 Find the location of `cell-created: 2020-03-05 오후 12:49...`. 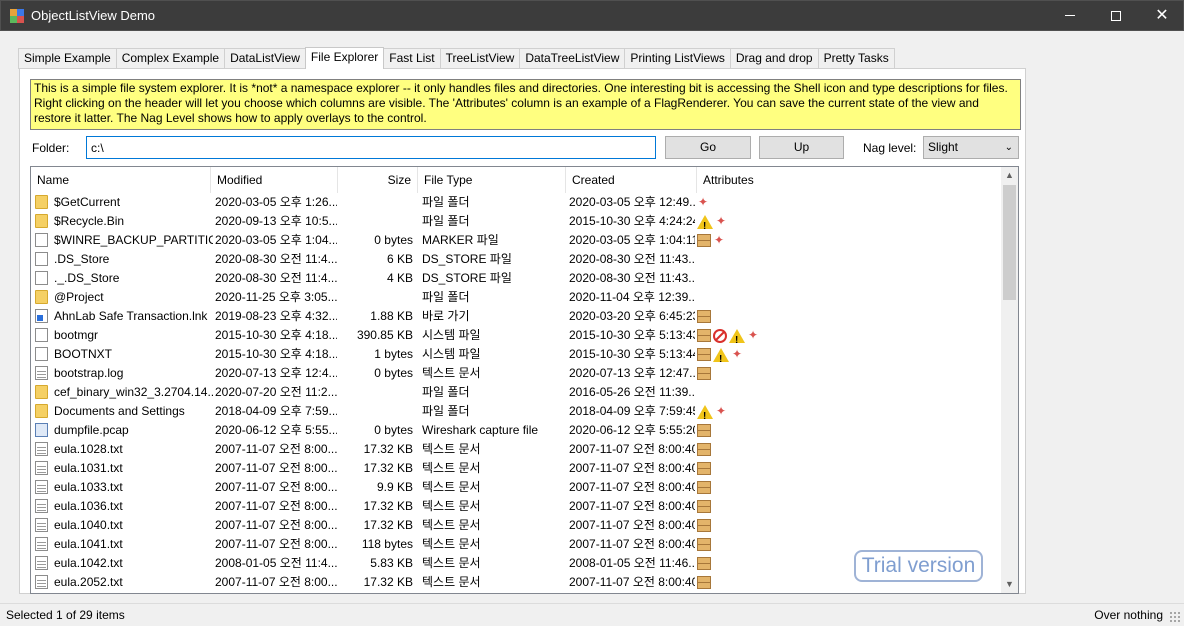

cell-created: 2020-03-05 오후 12:49... is located at coordinates (632, 202).